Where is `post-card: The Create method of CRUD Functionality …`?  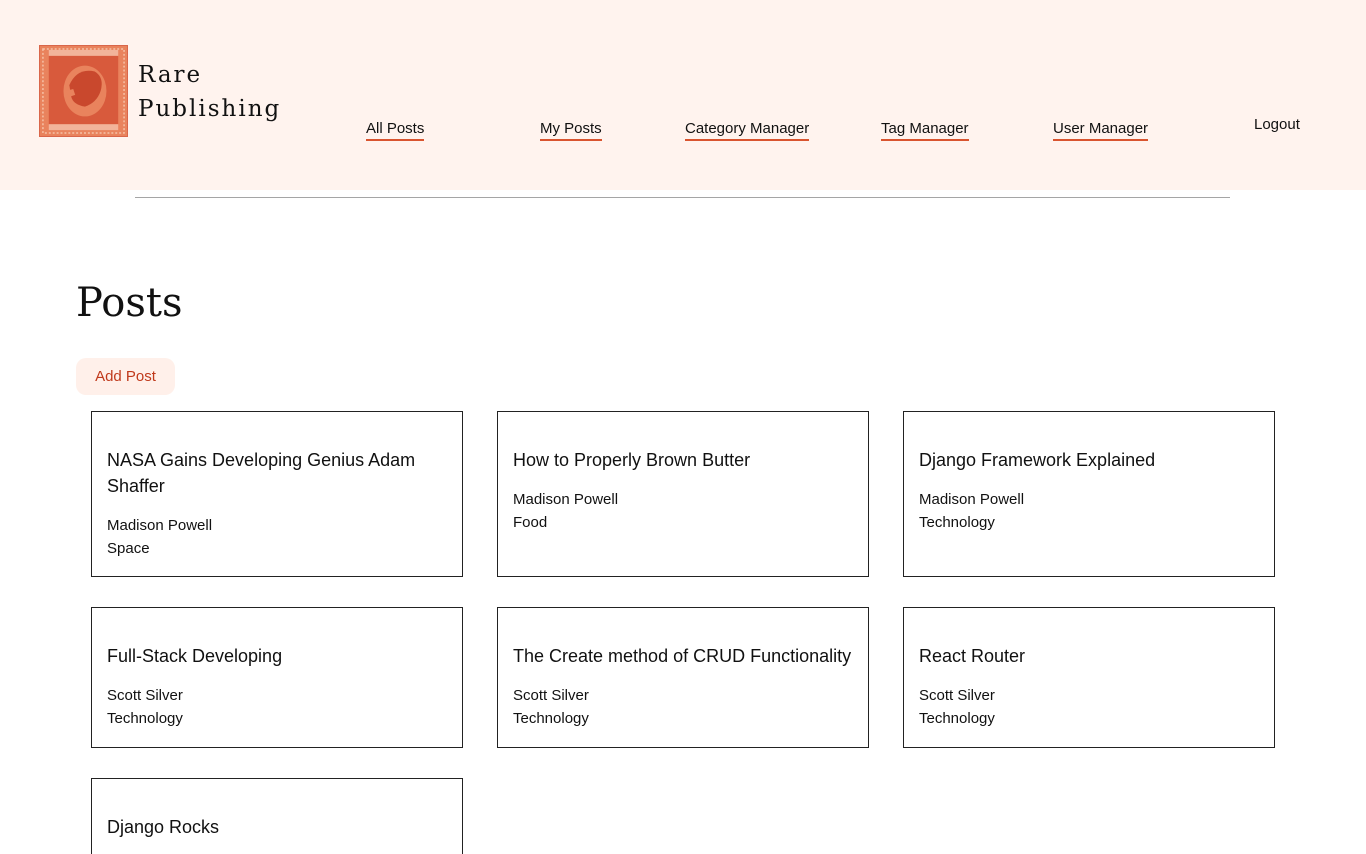
post-card: The Create method of CRUD Functionality … is located at coordinates (683, 677).